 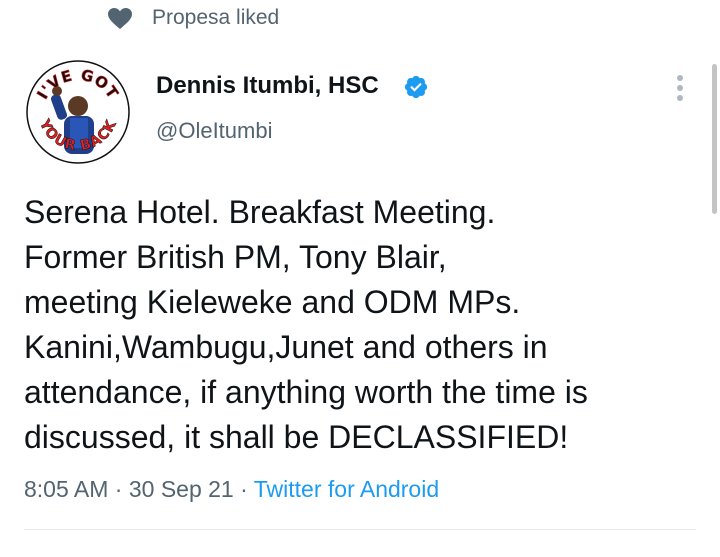 What do you see at coordinates (120, 18) in the screenshot?
I see `heart-icon` at bounding box center [120, 18].